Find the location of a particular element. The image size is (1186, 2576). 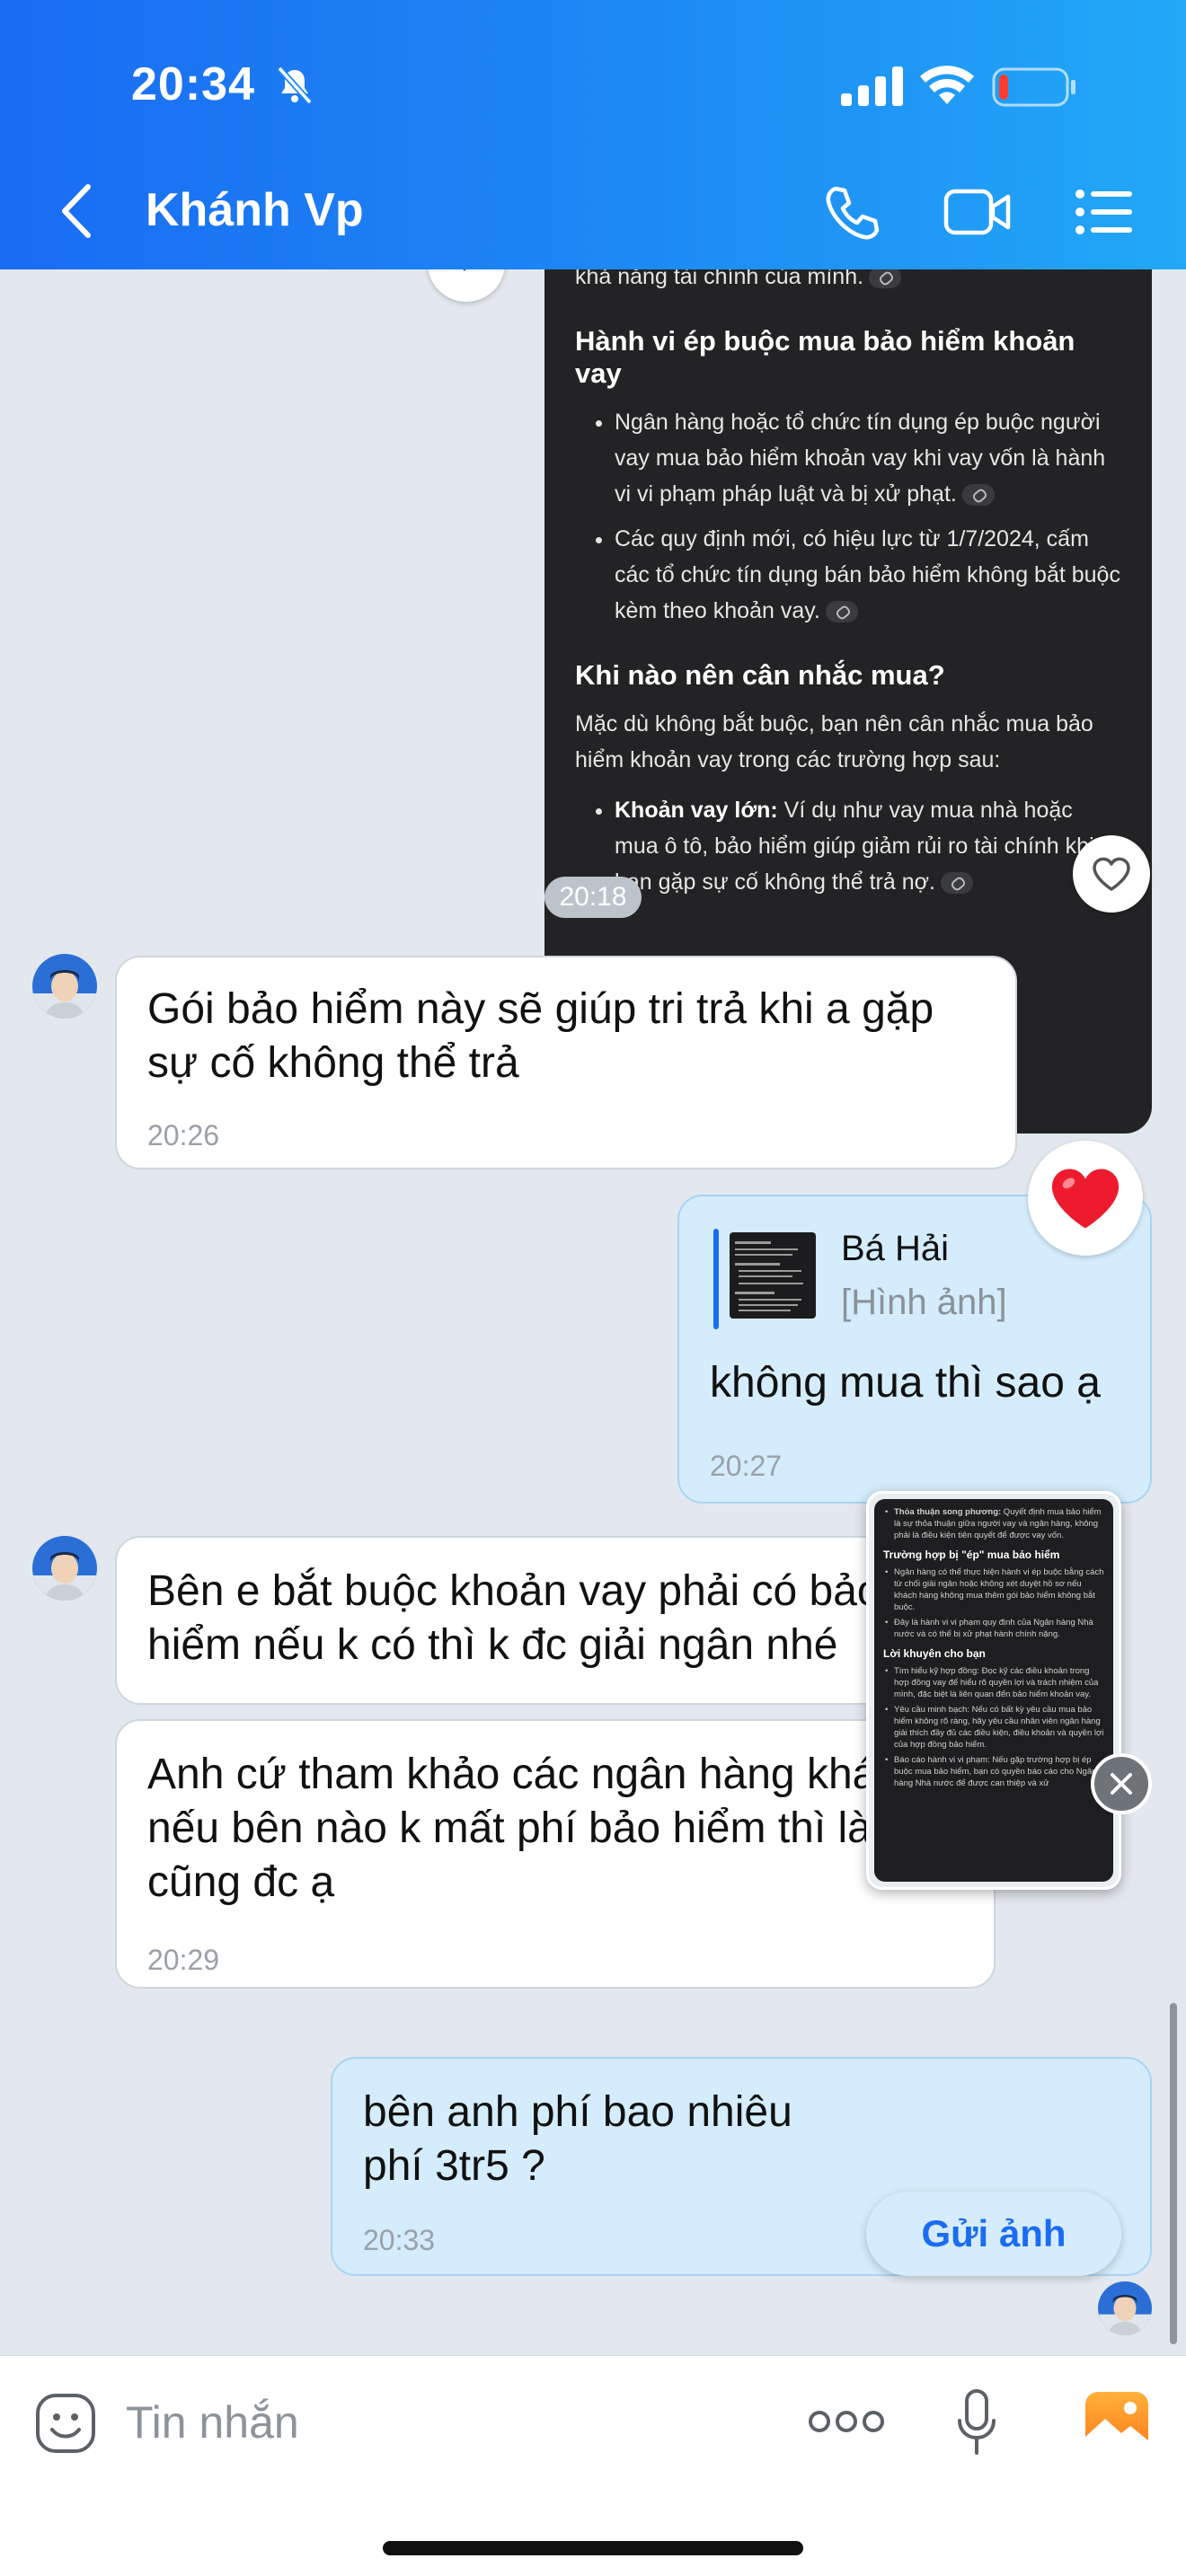

scrollbar is located at coordinates (1173, 2173).